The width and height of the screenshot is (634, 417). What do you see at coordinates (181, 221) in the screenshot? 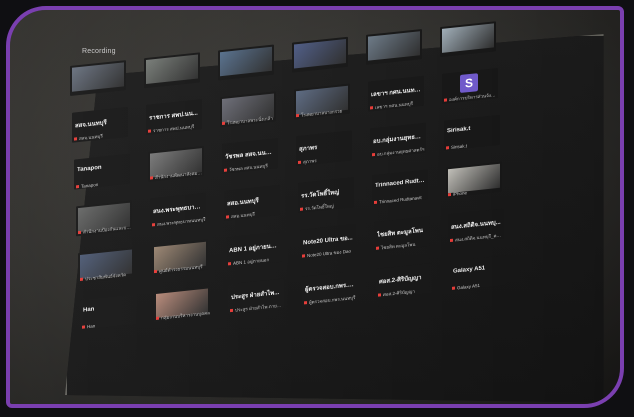
I see `participant-caption-text: สนง.พระพุทธบาทนนทบุรี` at bounding box center [181, 221].